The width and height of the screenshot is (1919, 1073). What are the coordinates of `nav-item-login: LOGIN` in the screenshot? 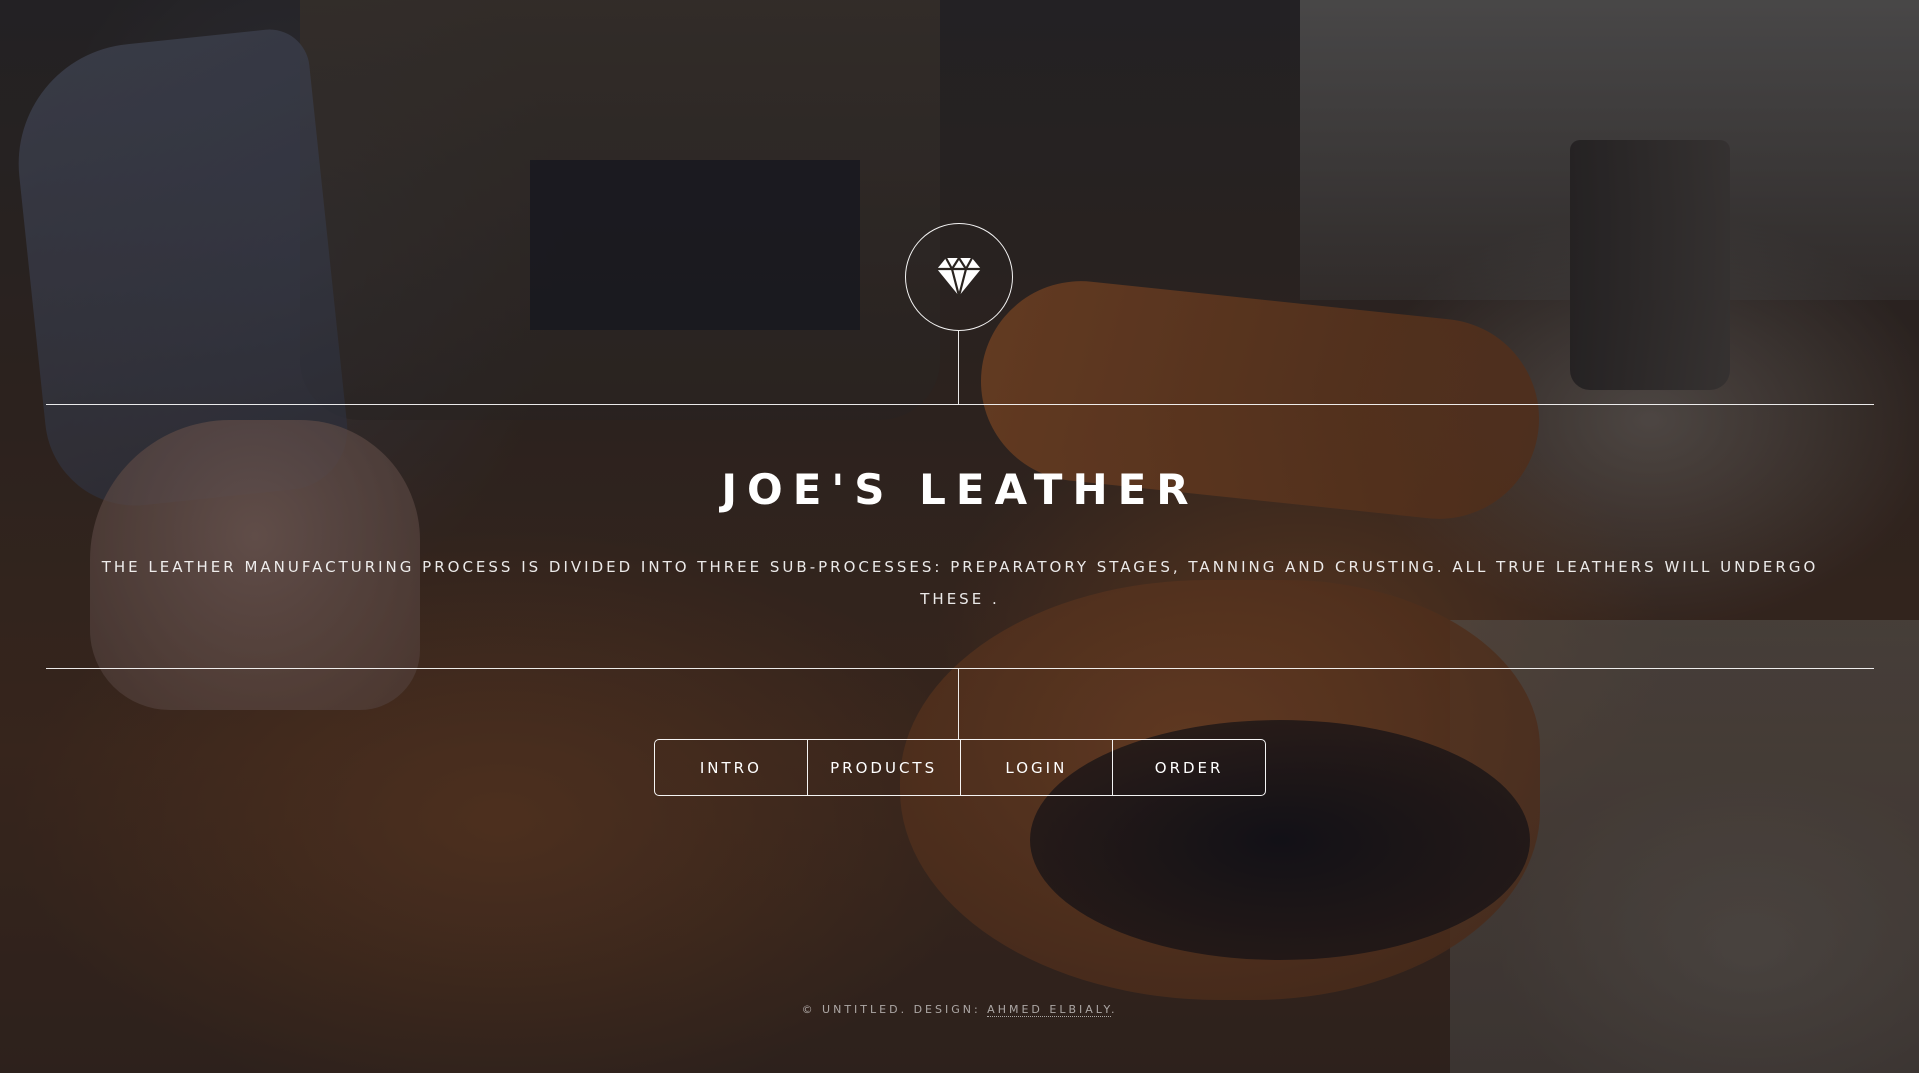 It's located at (1036, 767).